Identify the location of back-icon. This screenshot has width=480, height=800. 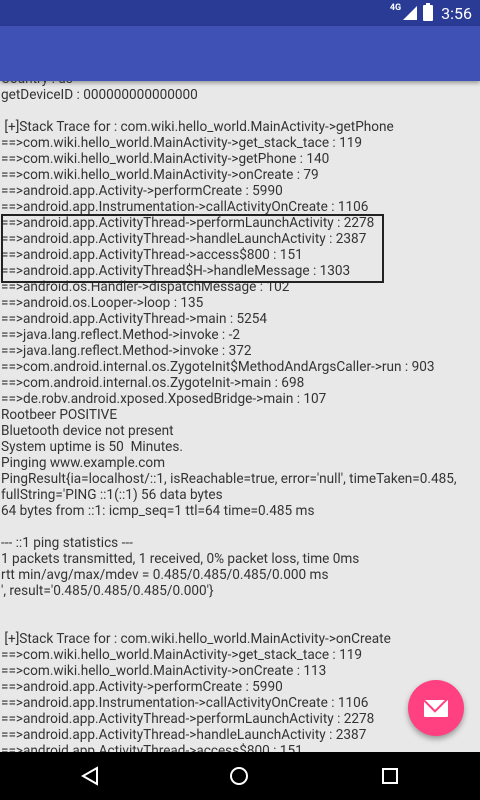
(89, 776).